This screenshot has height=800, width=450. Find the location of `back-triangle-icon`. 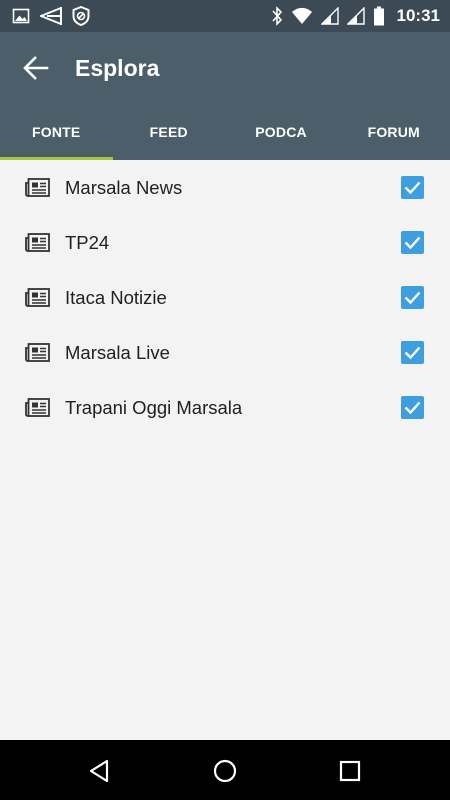

back-triangle-icon is located at coordinates (100, 771).